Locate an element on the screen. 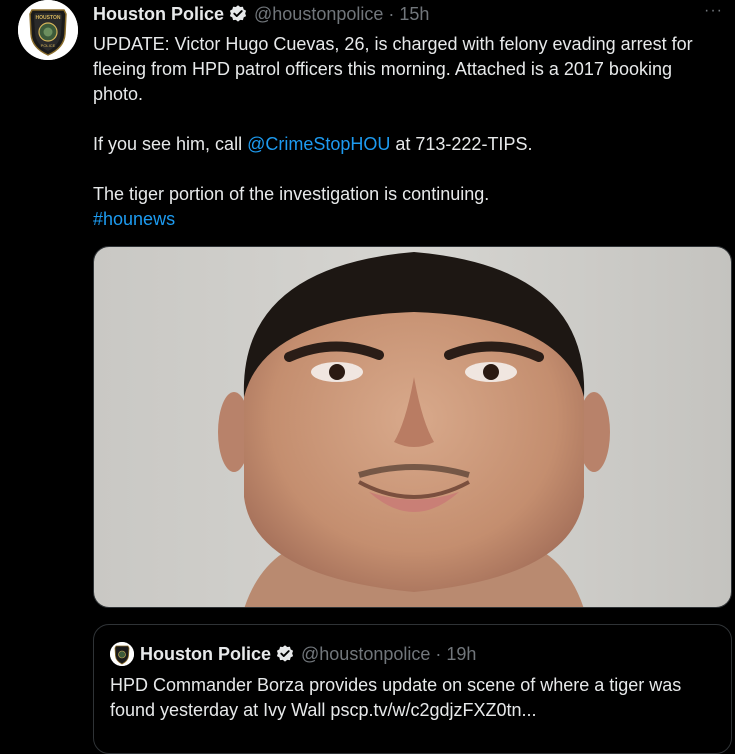 The width and height of the screenshot is (735, 754). houston-police-badge-icon is located at coordinates (122, 654).